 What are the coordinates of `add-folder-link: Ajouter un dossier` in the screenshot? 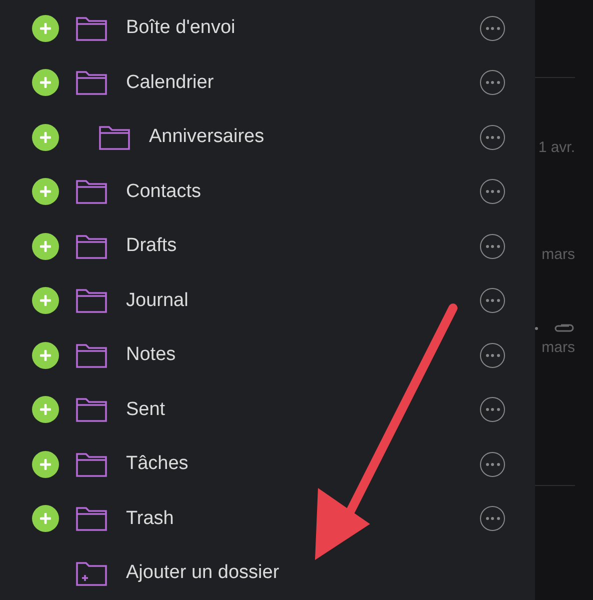 It's located at (203, 573).